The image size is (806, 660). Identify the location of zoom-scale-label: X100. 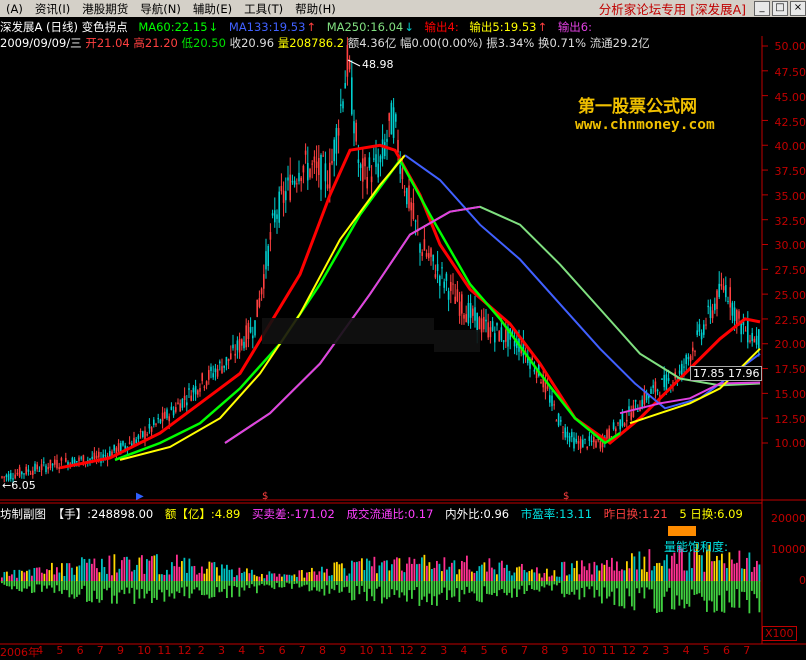
(779, 633).